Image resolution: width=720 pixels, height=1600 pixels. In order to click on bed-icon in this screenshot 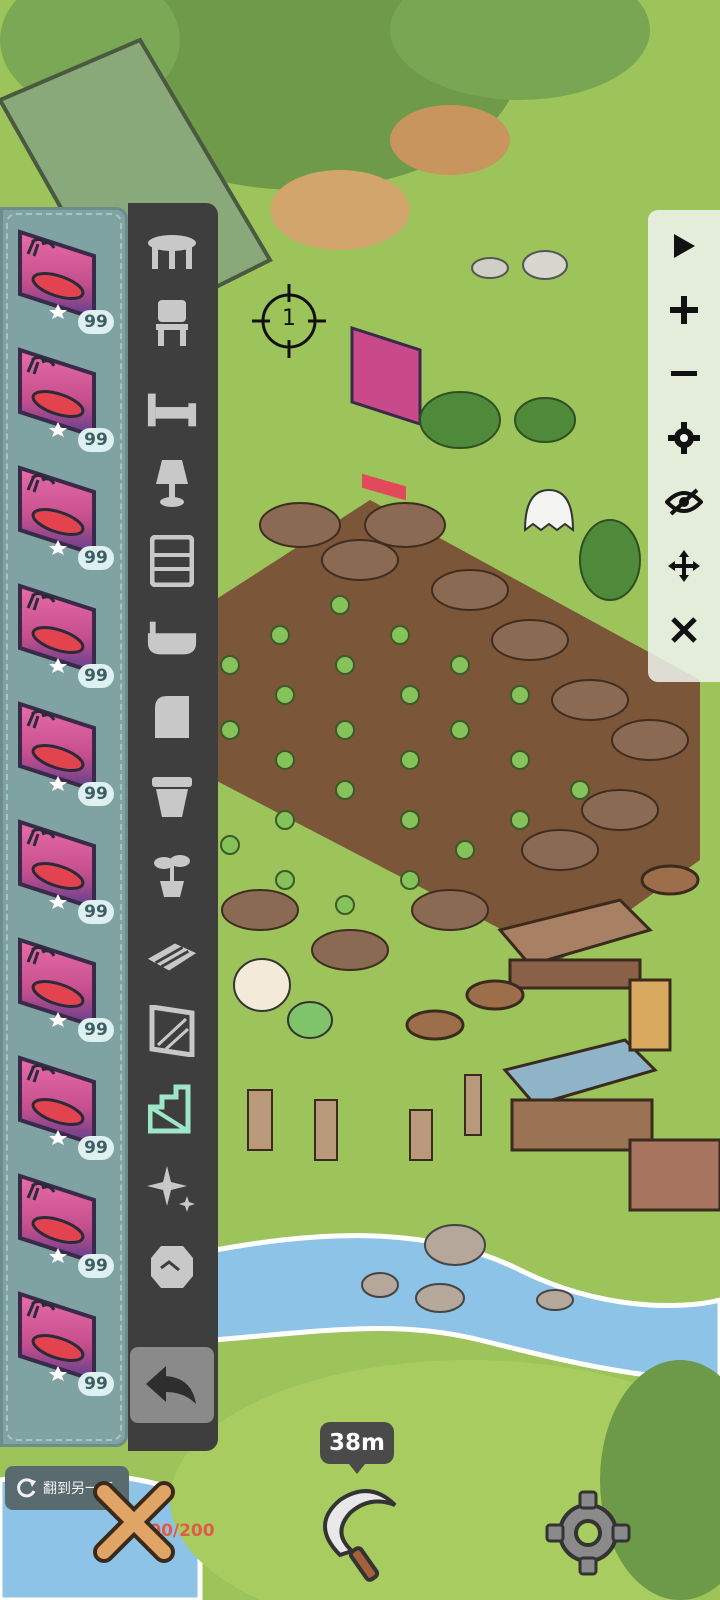, I will do `click(172, 409)`.